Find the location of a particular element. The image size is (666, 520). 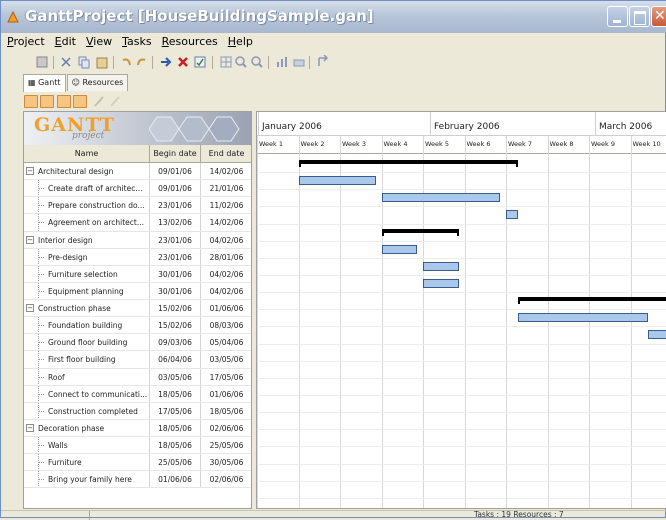

indent-icon is located at coordinates (47, 101).